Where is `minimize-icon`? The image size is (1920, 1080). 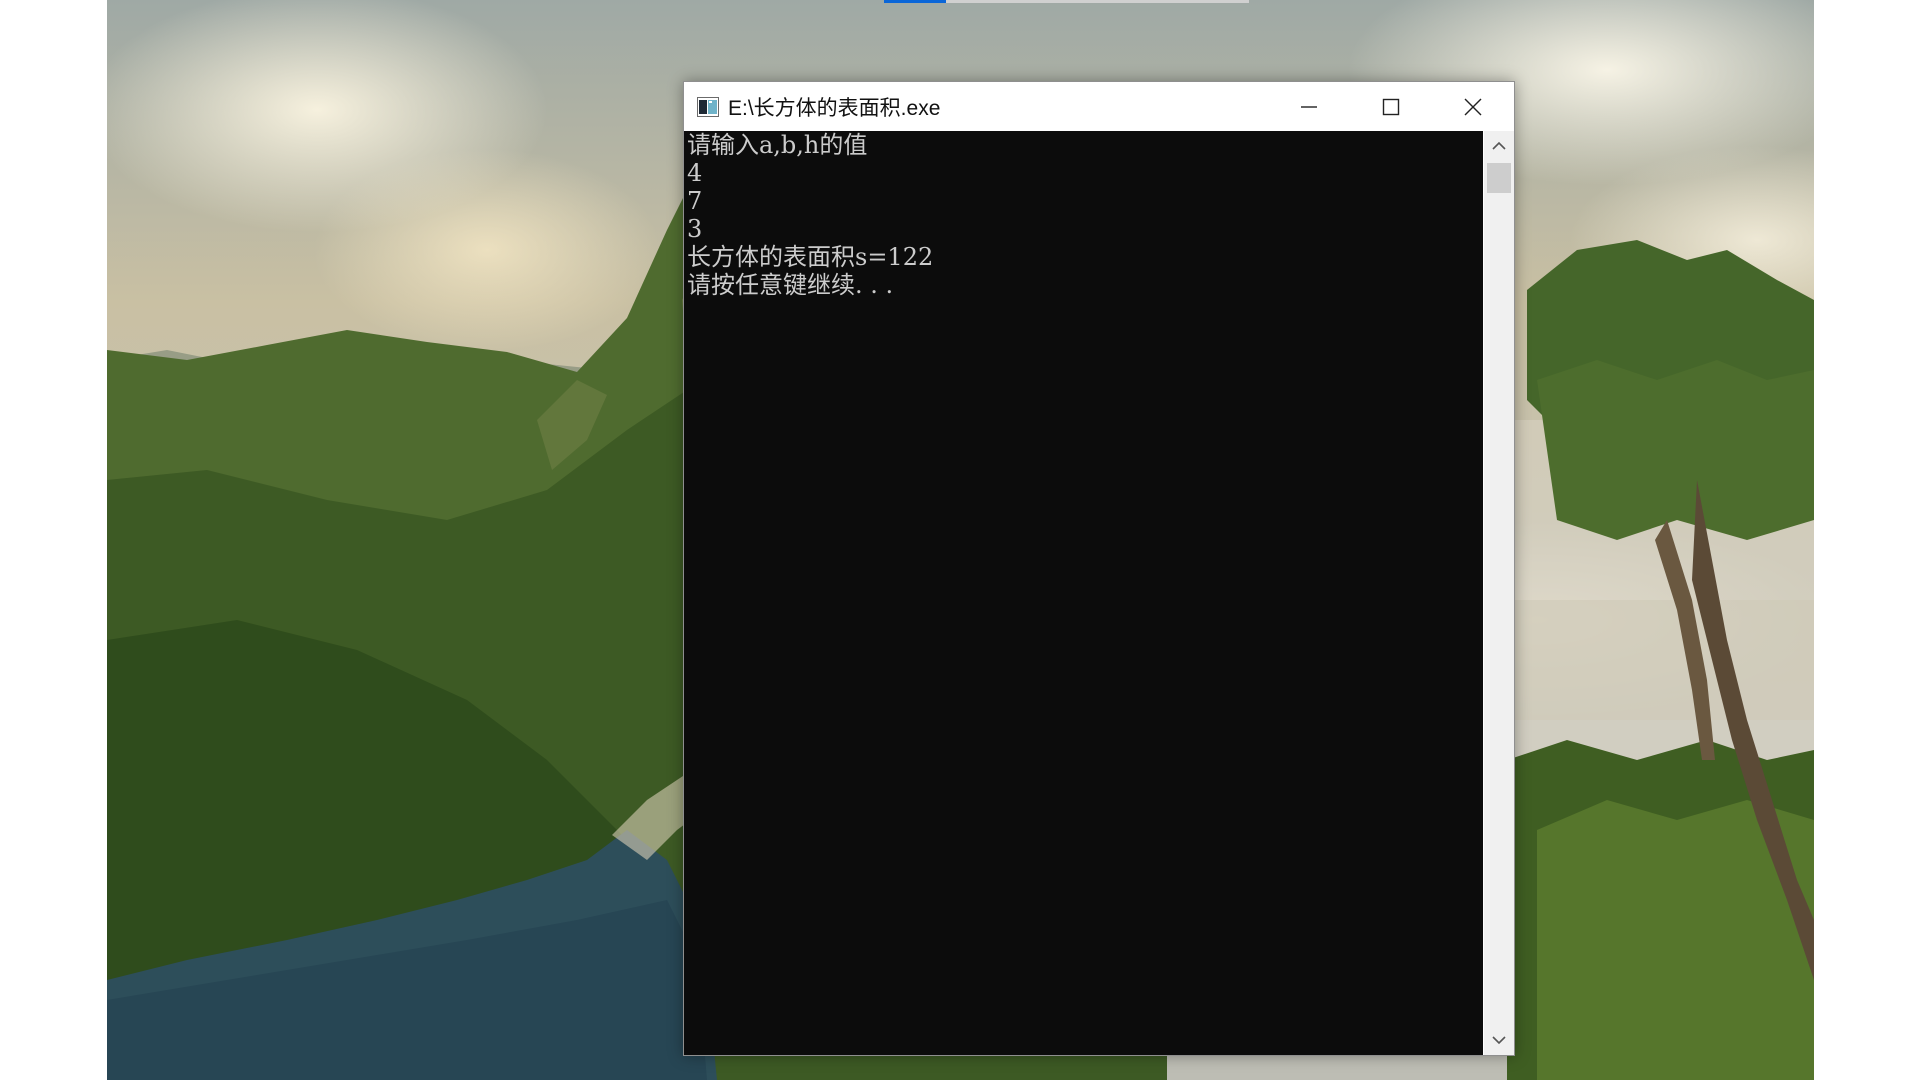
minimize-icon is located at coordinates (1309, 106).